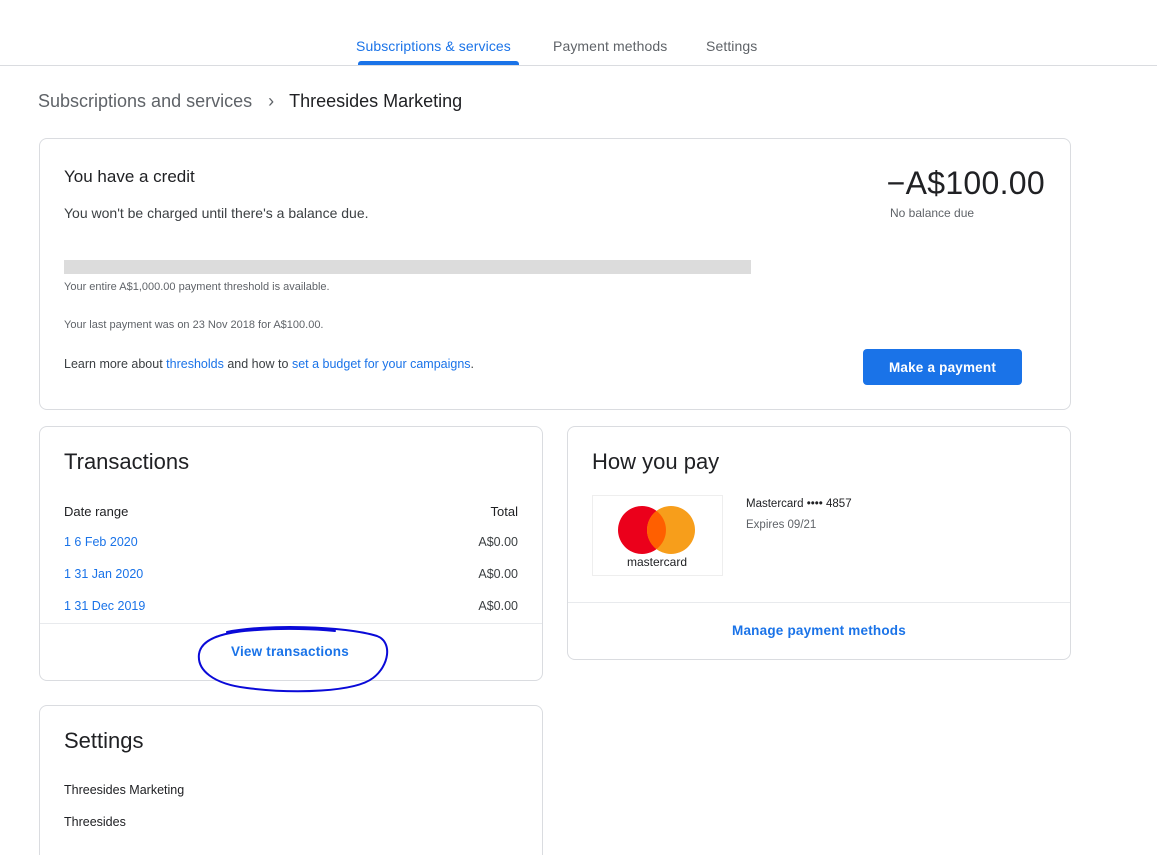 This screenshot has height=855, width=1157. I want to click on mastercard-logo-icon: mastercard, so click(656, 537).